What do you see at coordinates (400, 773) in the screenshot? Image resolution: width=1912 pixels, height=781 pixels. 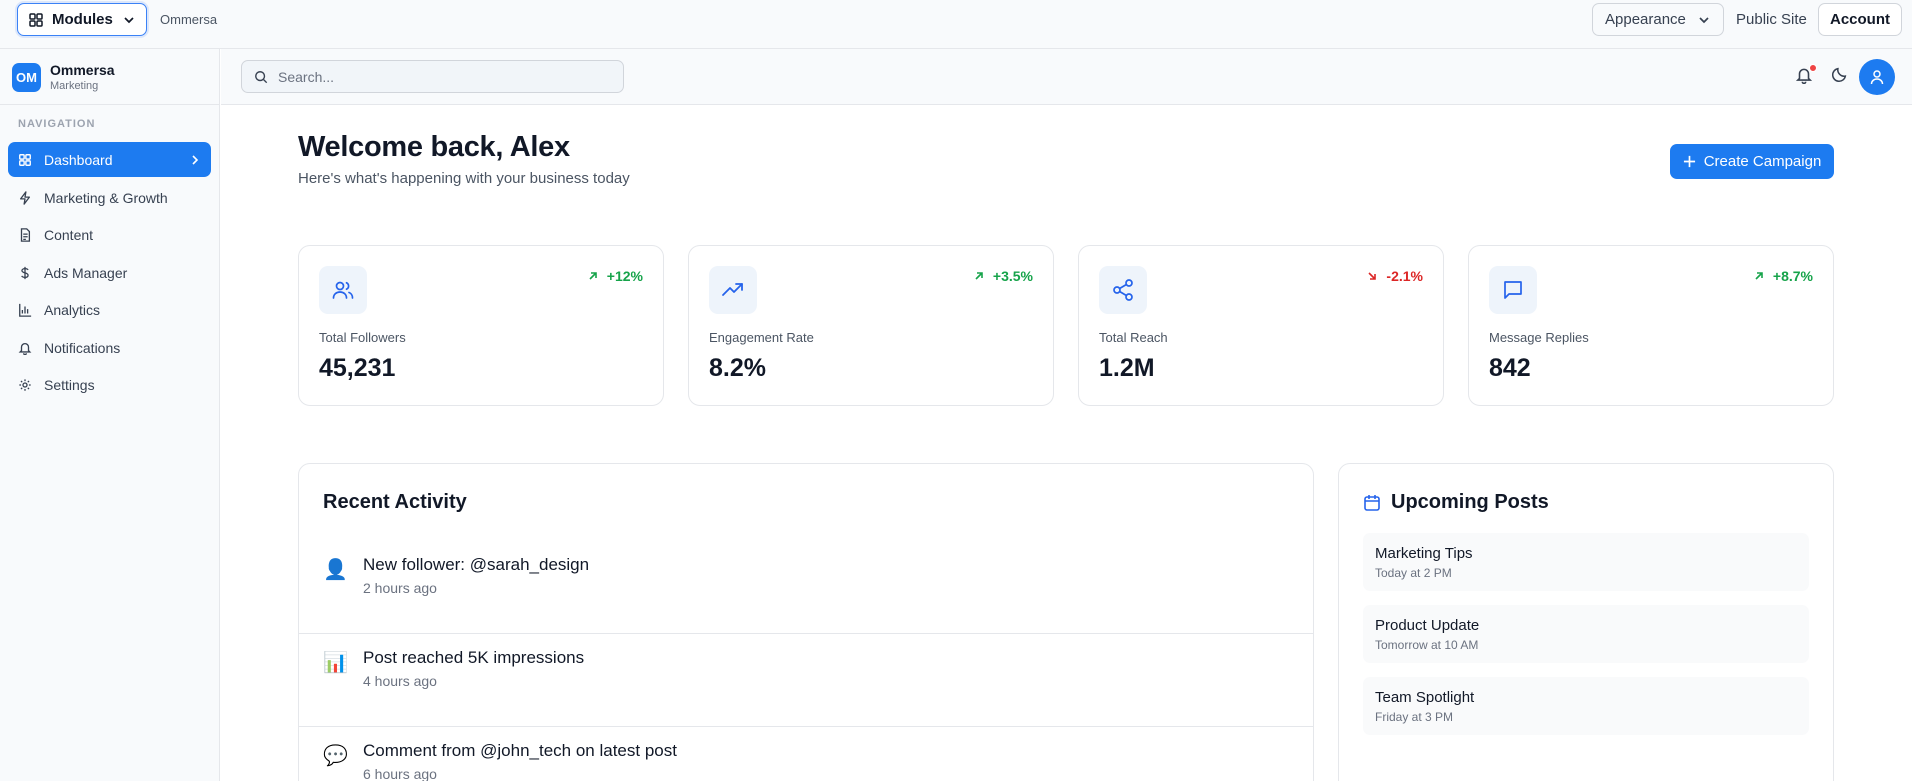 I see `activity-time: 6 hours ago` at bounding box center [400, 773].